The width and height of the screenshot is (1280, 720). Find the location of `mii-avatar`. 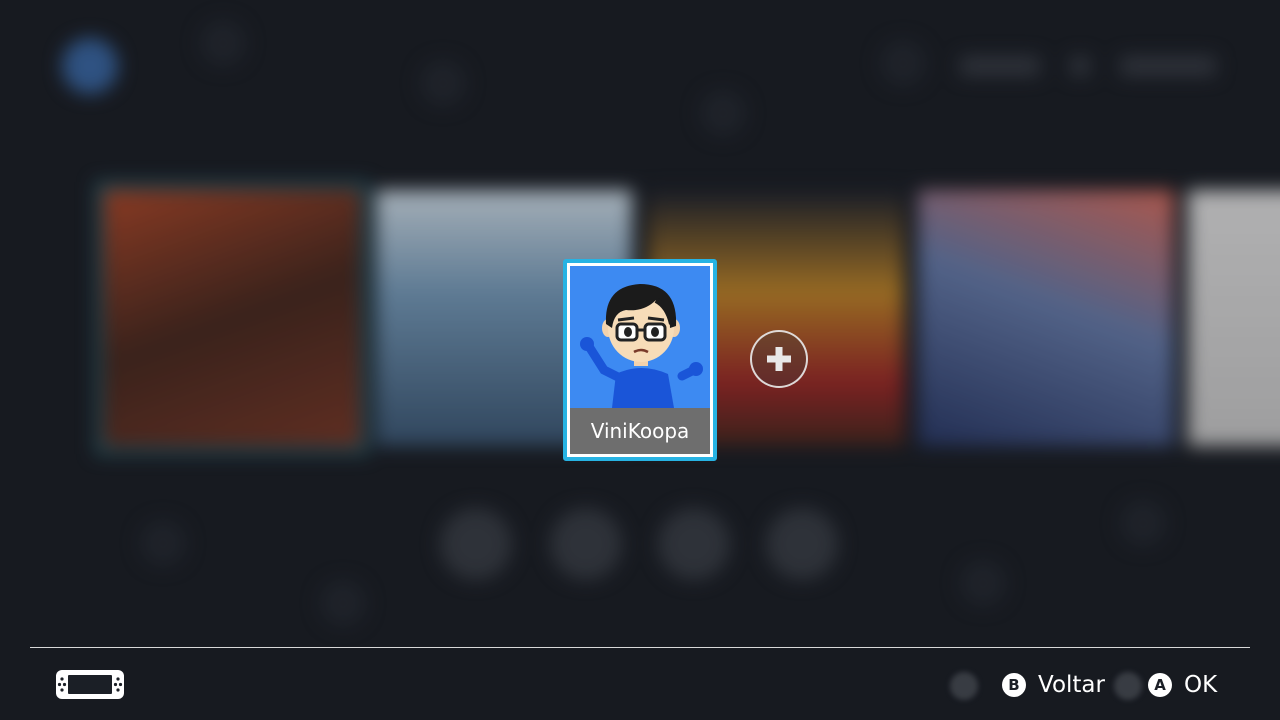

mii-avatar is located at coordinates (640, 337).